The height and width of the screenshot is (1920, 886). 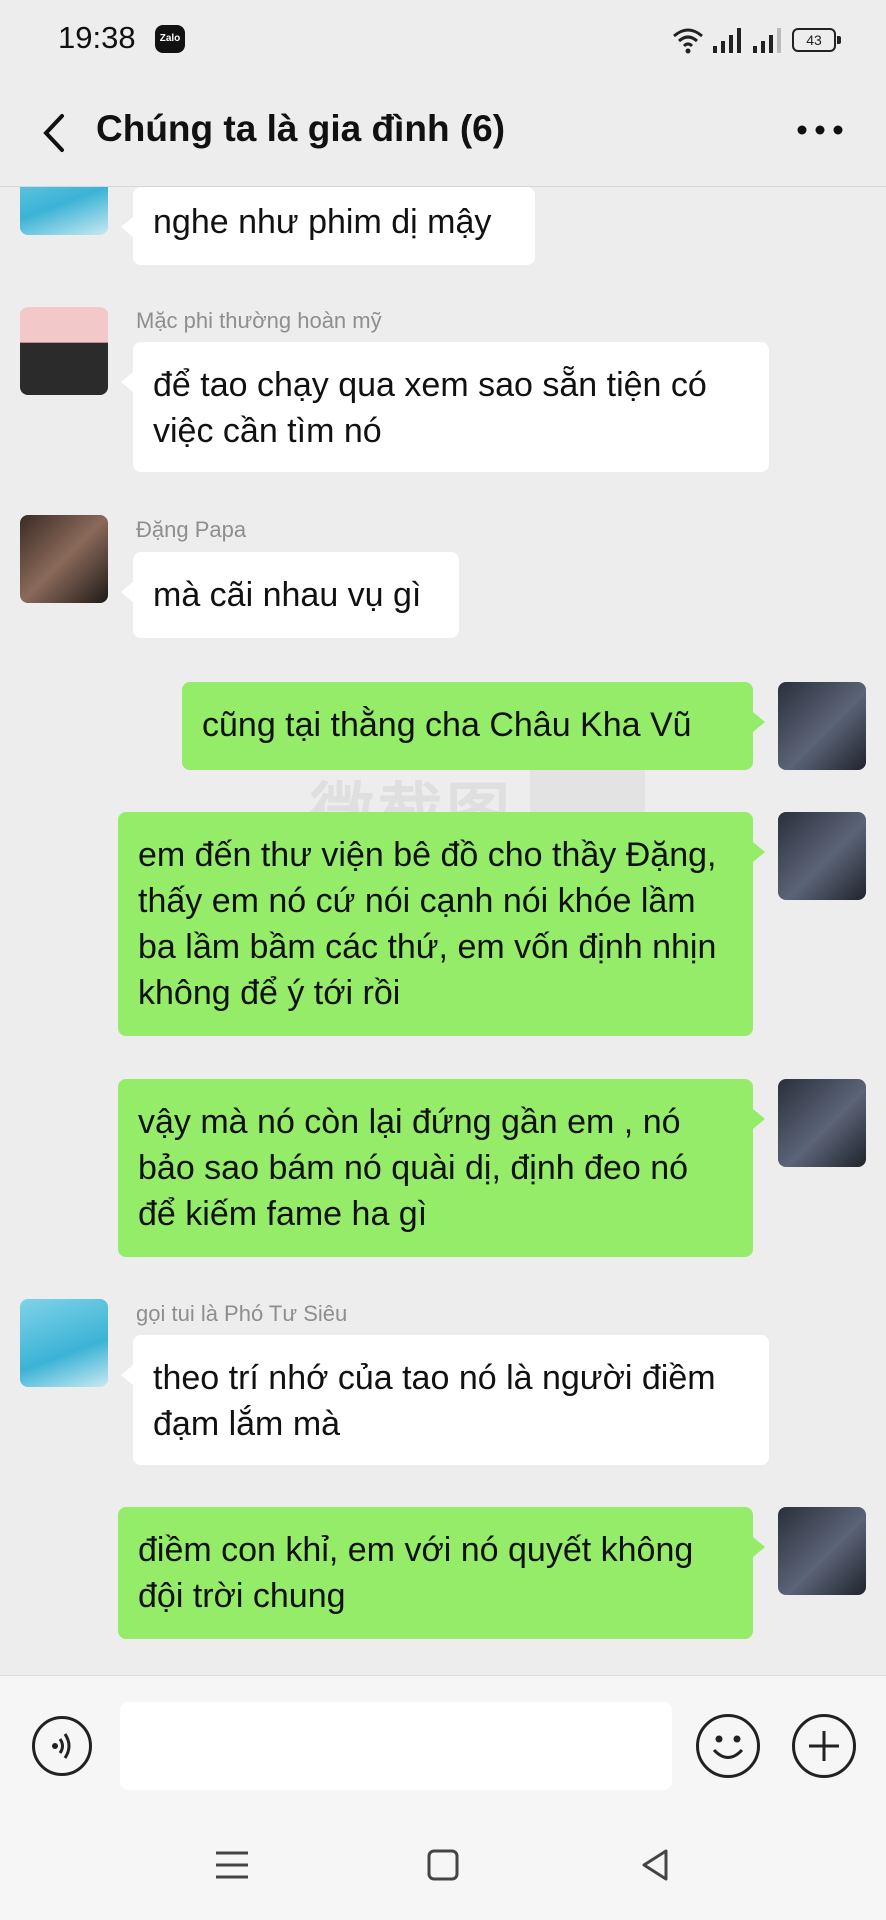 What do you see at coordinates (62, 1746) in the screenshot?
I see `voice-input-icon` at bounding box center [62, 1746].